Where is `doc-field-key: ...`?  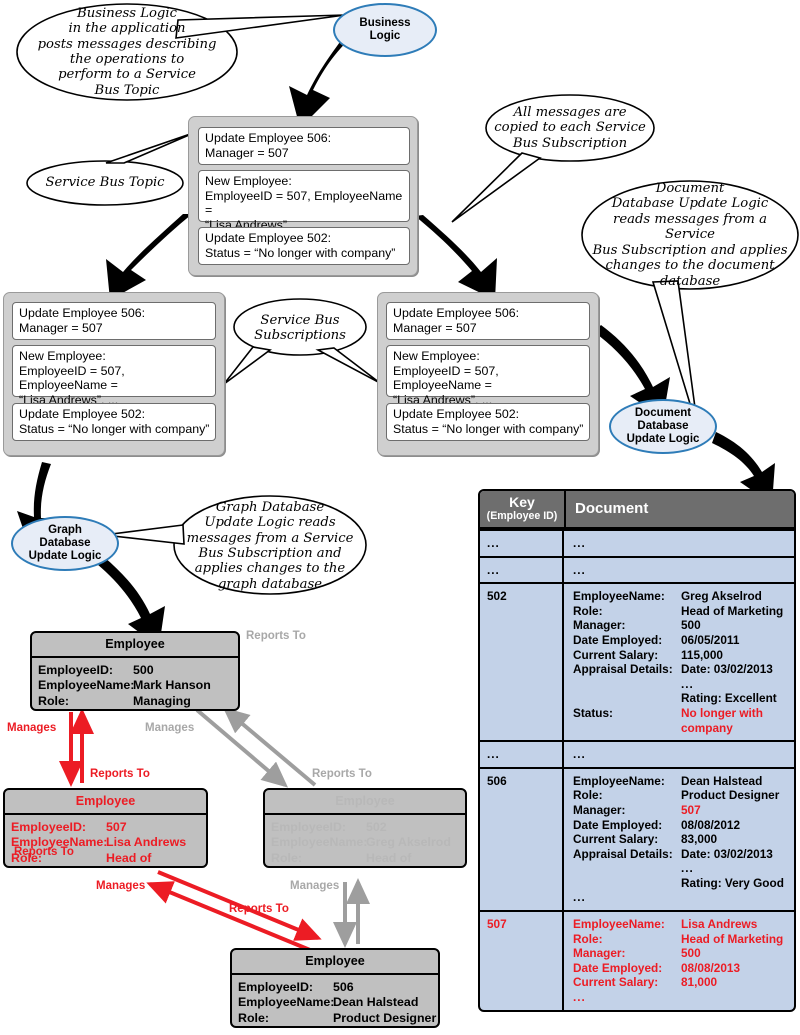
doc-field-key: ... is located at coordinates (579, 897).